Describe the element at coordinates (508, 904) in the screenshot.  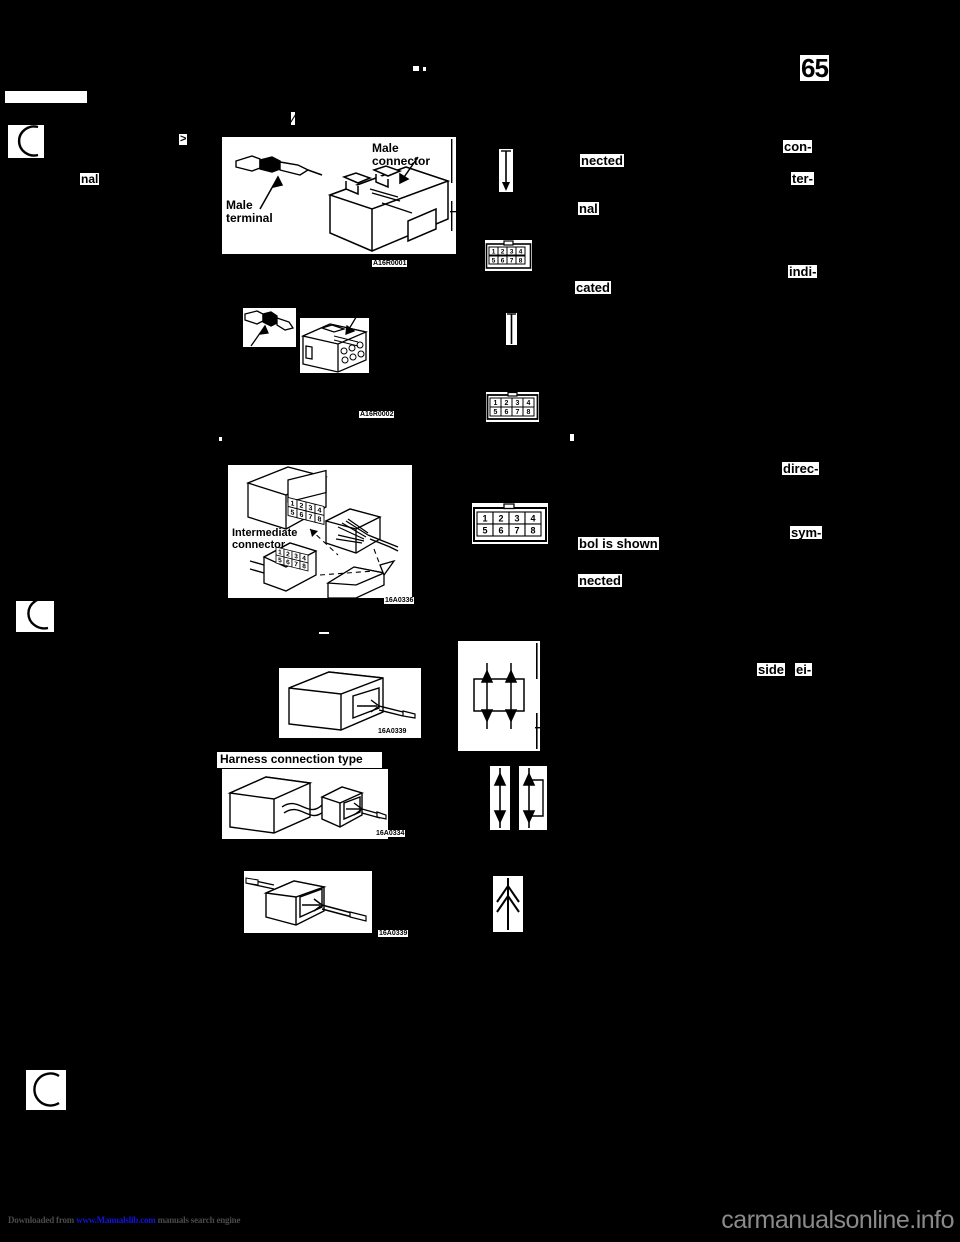
I see `symbol-arrow-single` at that location.